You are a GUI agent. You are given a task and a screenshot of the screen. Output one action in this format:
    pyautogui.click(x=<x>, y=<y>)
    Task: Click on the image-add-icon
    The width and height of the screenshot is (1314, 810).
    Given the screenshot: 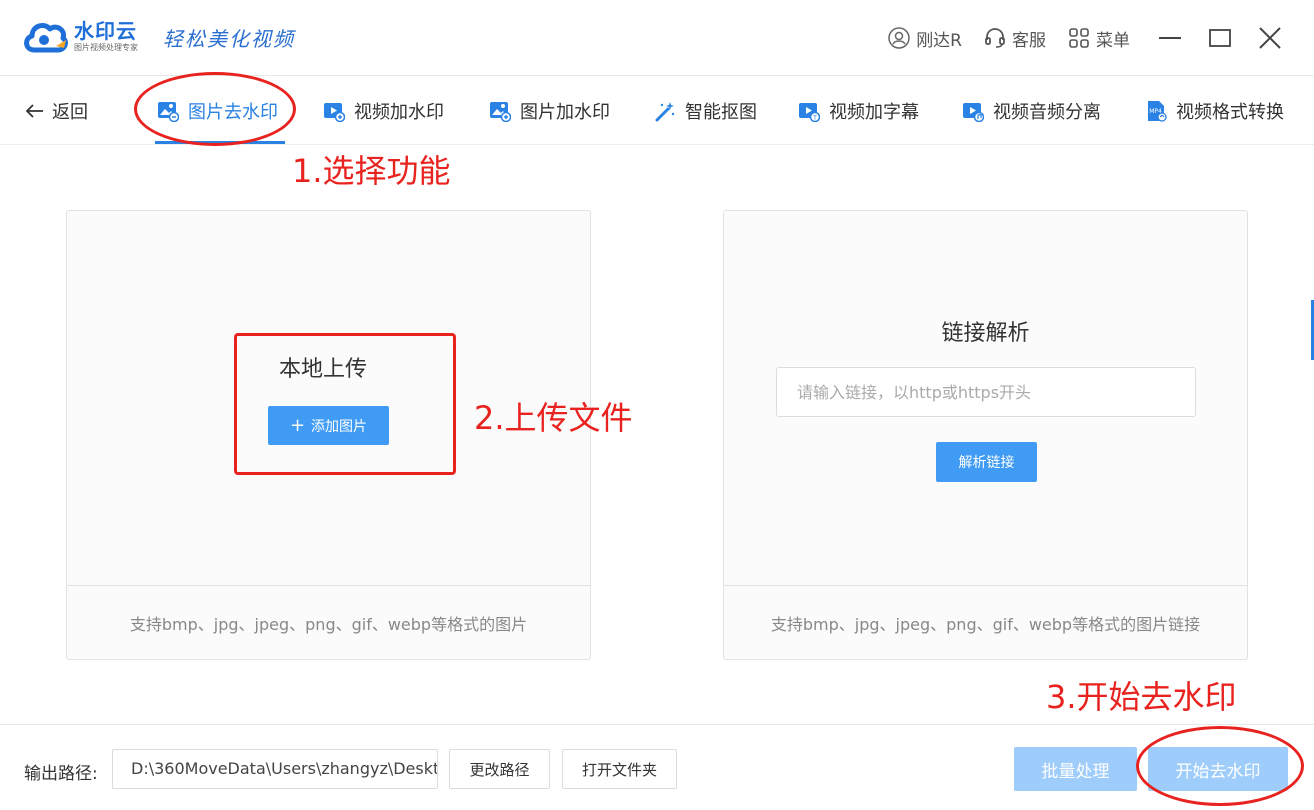 What is the action you would take?
    pyautogui.click(x=500, y=112)
    